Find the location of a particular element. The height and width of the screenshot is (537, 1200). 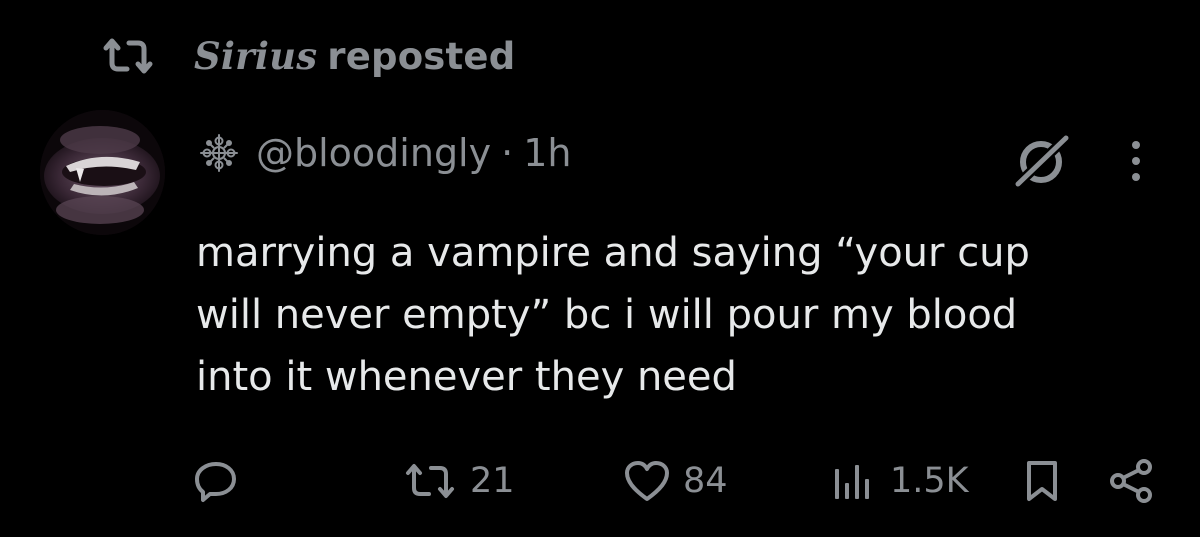

reply-bubble-icon is located at coordinates (215, 482).